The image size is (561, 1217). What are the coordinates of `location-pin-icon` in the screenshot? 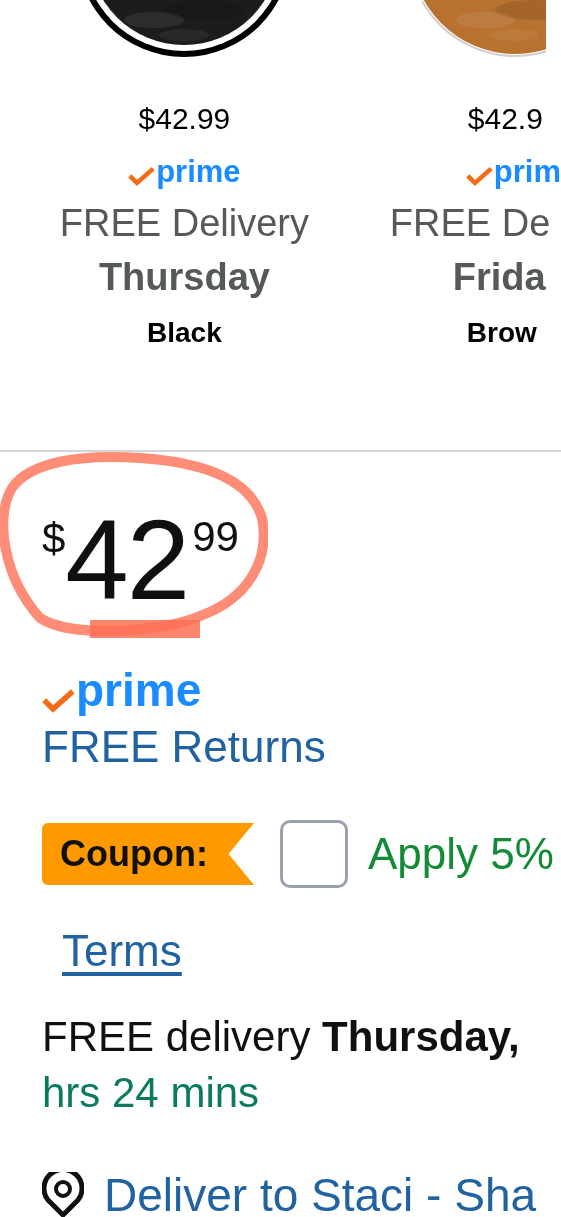 It's located at (63, 1194).